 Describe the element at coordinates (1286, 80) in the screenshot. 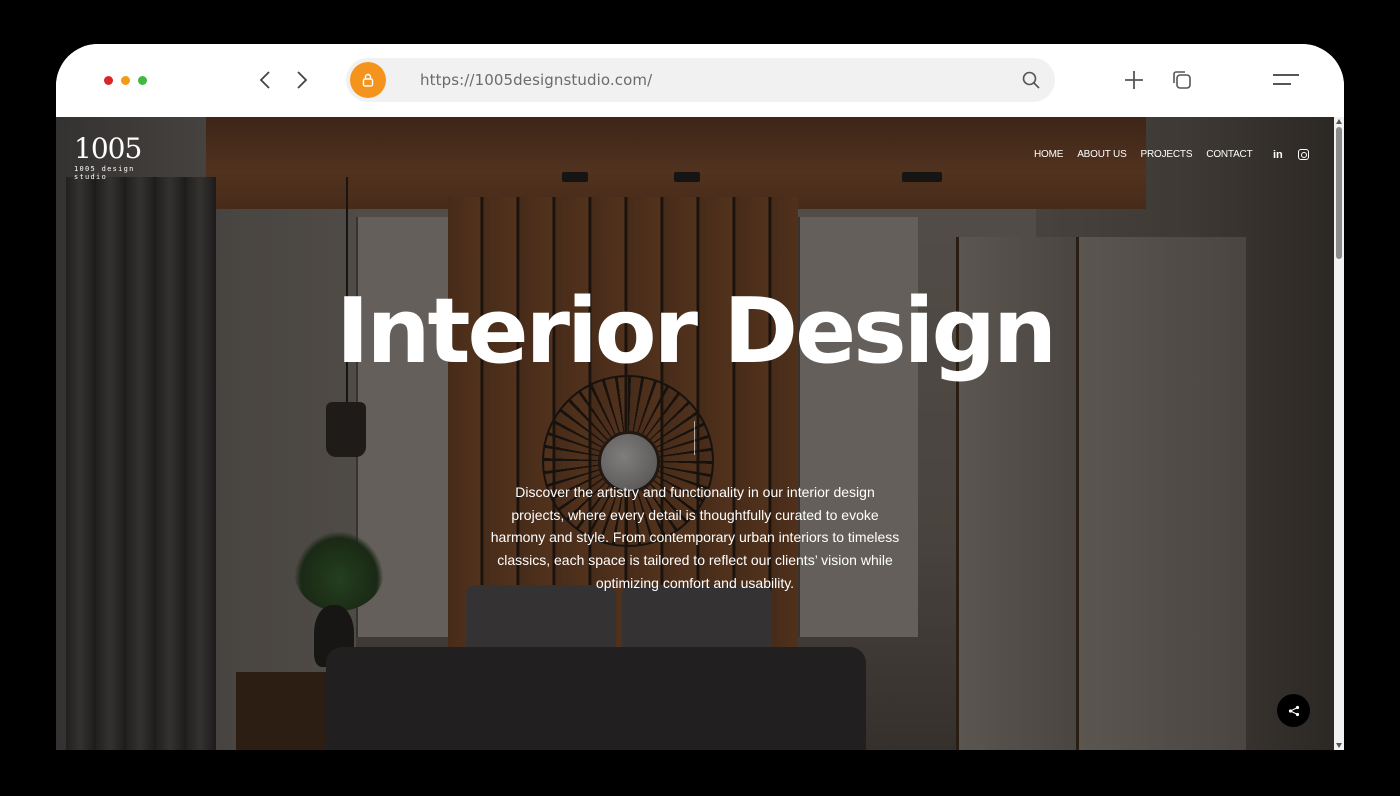

I see `menu-icon` at that location.